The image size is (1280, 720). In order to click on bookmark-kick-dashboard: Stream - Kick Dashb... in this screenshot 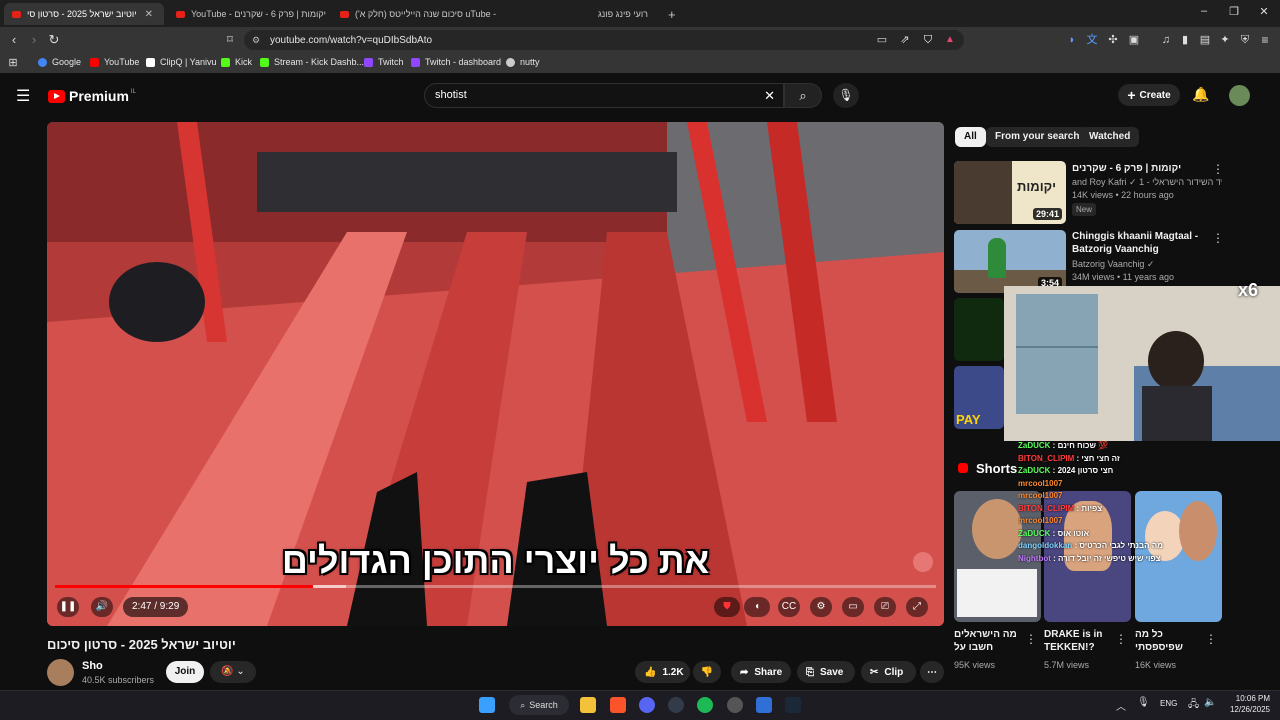, I will do `click(312, 62)`.